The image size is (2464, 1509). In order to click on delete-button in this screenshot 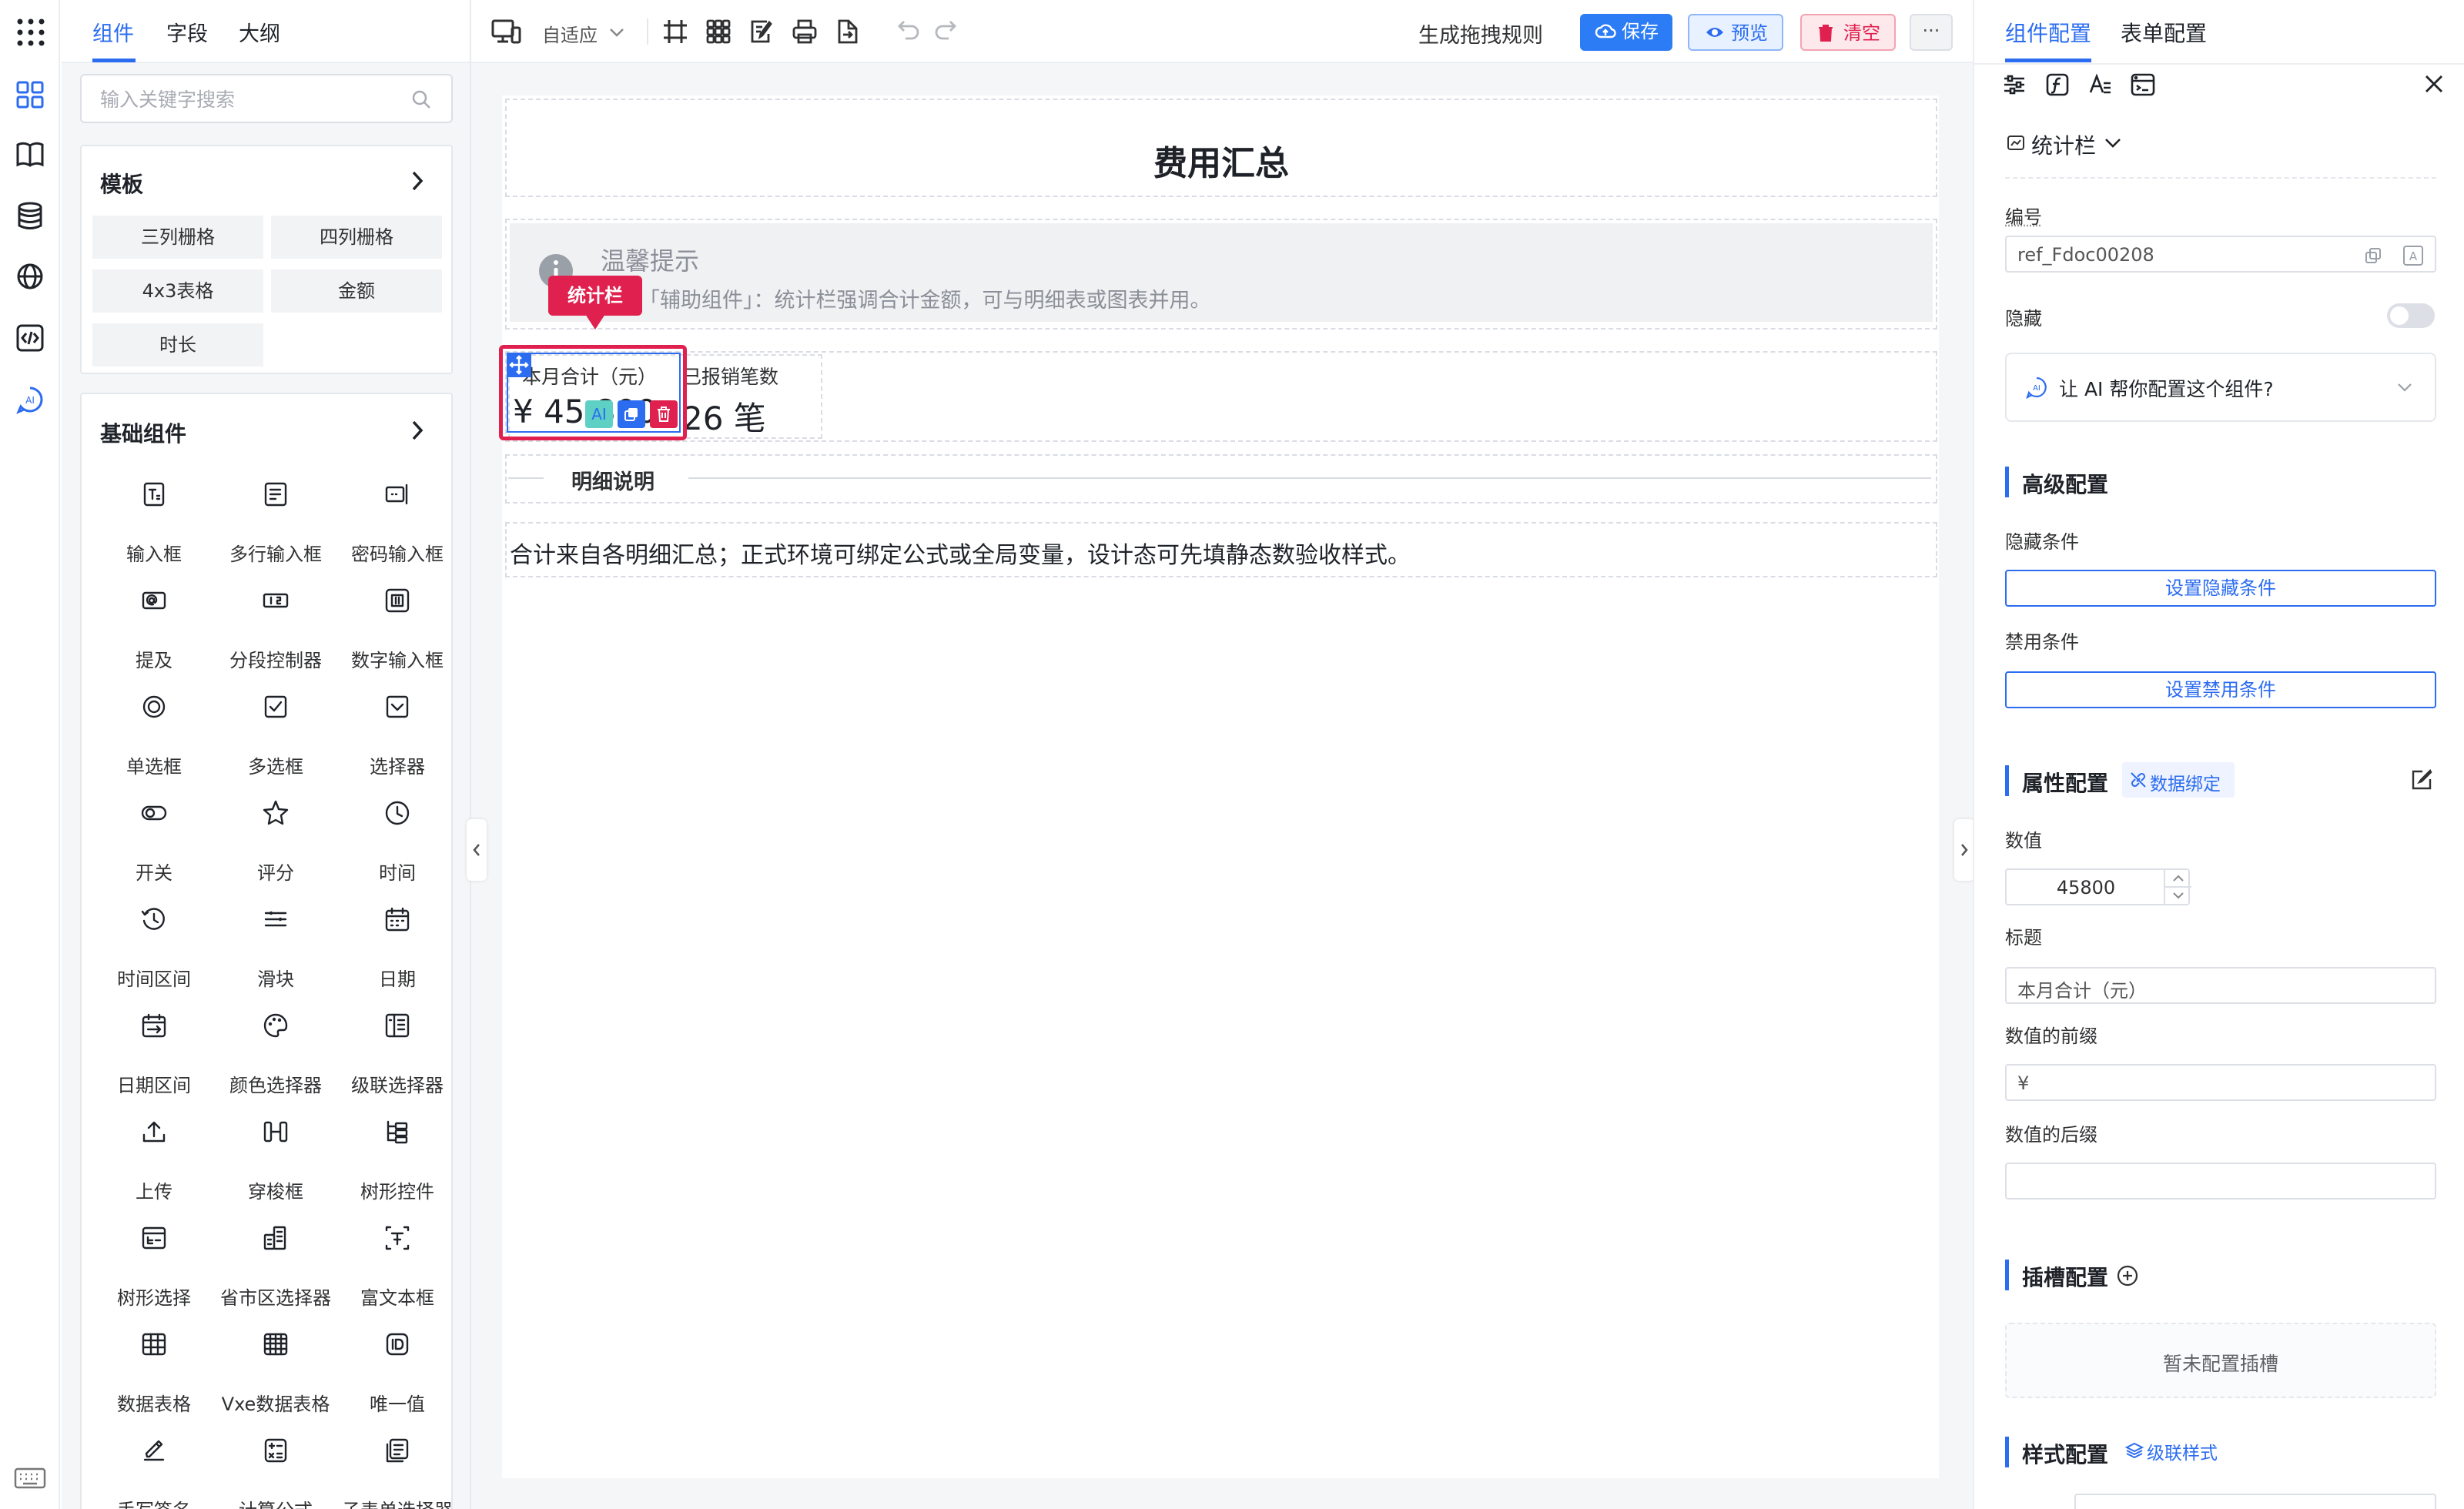, I will do `click(664, 414)`.